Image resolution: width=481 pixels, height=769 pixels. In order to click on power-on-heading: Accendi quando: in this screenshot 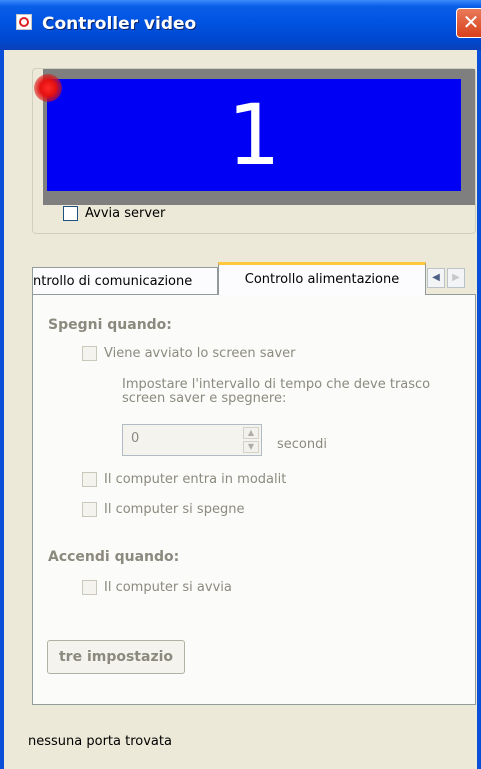, I will do `click(114, 557)`.